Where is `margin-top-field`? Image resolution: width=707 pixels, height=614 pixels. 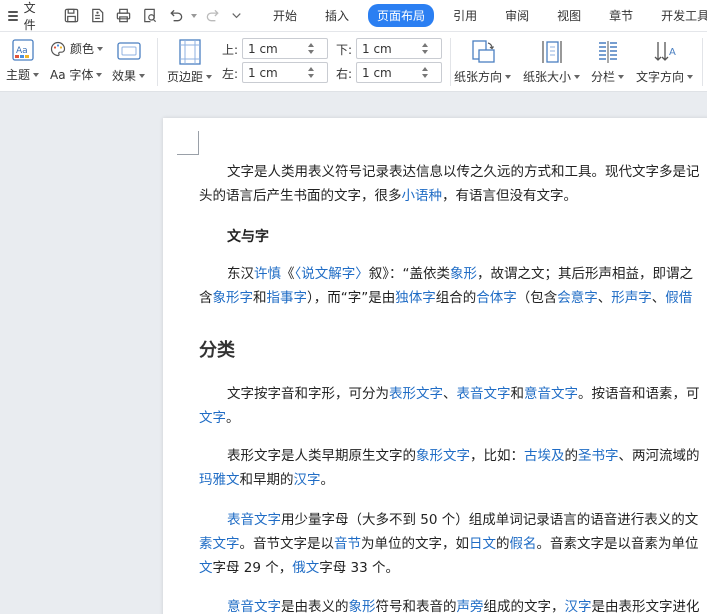
margin-top-field is located at coordinates (285, 48).